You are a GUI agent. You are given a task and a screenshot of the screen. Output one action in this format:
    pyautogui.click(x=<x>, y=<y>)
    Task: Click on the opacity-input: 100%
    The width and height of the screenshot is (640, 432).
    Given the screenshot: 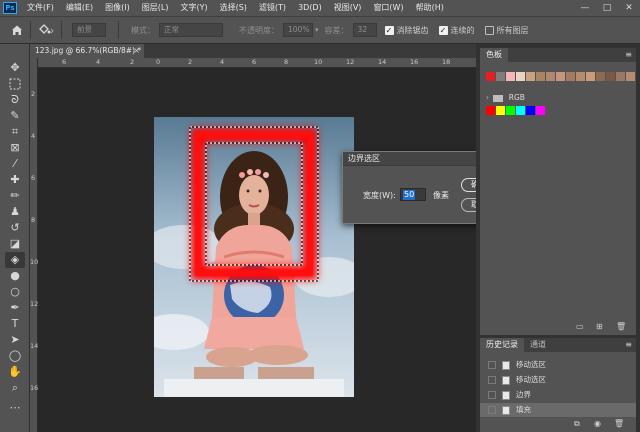 What is the action you would take?
    pyautogui.click(x=298, y=30)
    